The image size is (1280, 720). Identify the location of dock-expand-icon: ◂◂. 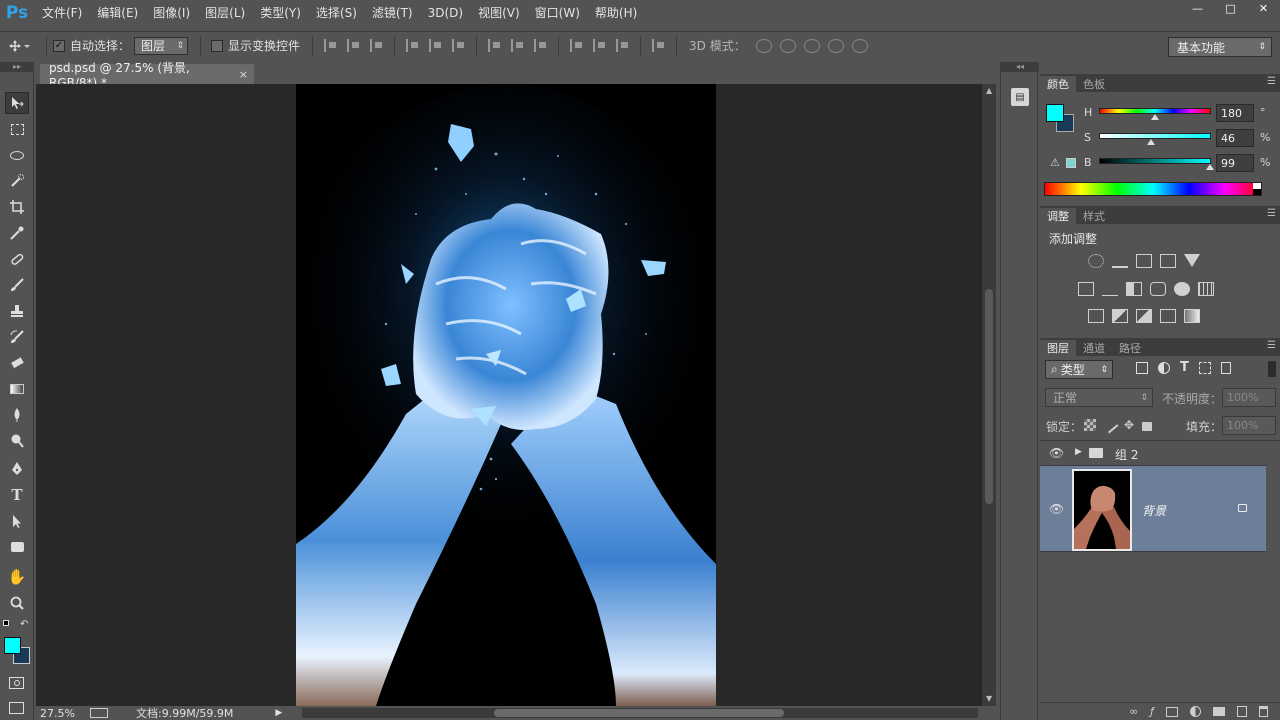
(1020, 67).